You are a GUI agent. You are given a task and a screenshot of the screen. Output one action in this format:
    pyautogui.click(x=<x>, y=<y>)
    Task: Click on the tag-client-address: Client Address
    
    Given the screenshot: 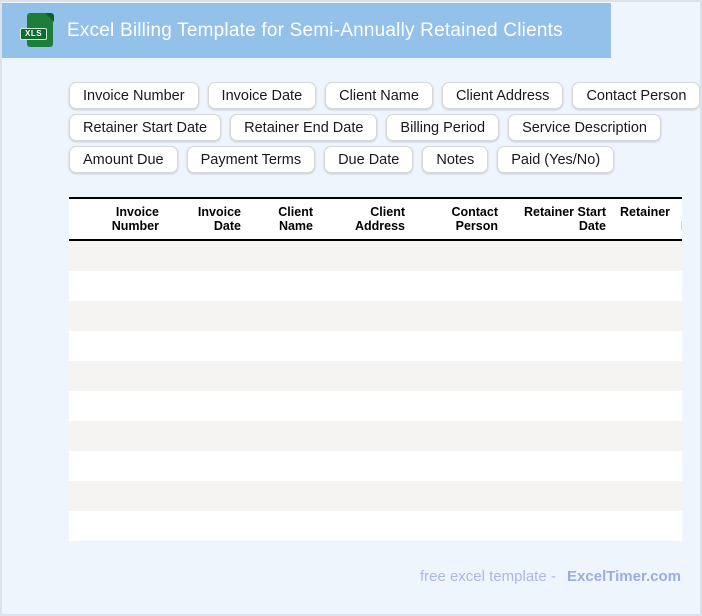 What is the action you would take?
    pyautogui.click(x=502, y=95)
    